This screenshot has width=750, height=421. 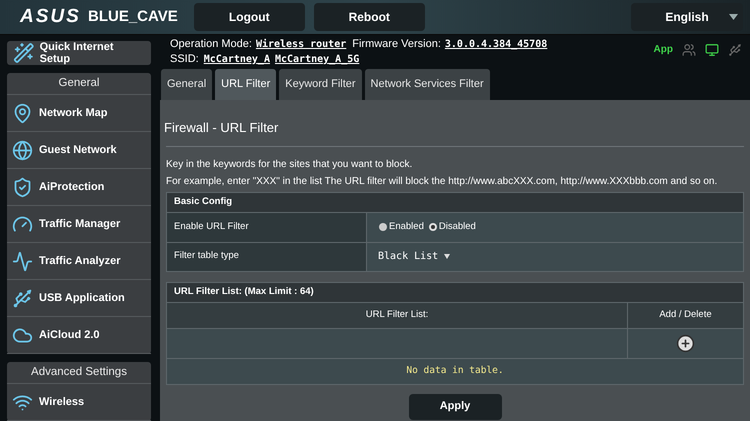 What do you see at coordinates (211, 227) in the screenshot?
I see `setting-label: Enable URL Filter` at bounding box center [211, 227].